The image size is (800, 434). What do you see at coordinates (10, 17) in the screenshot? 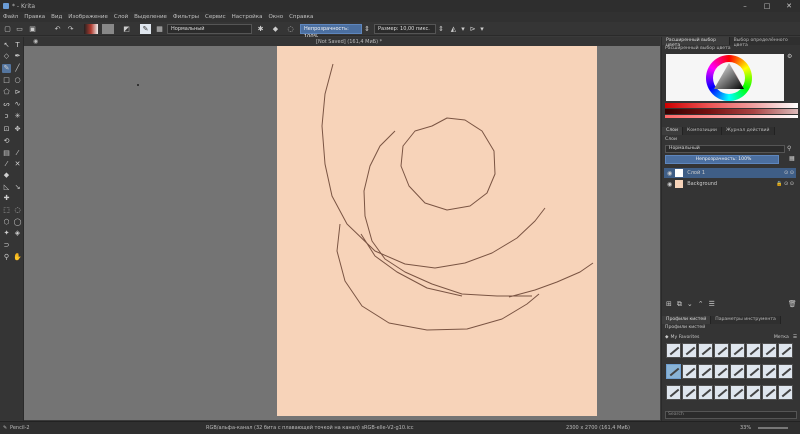
I see `menu-file: Файл` at bounding box center [10, 17].